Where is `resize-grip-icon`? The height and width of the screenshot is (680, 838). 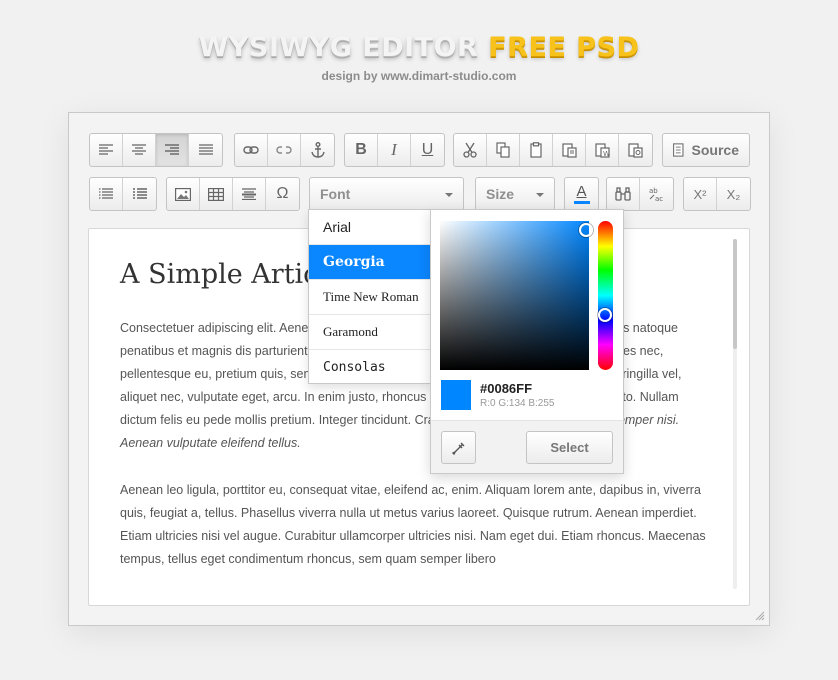
resize-grip-icon is located at coordinates (760, 616).